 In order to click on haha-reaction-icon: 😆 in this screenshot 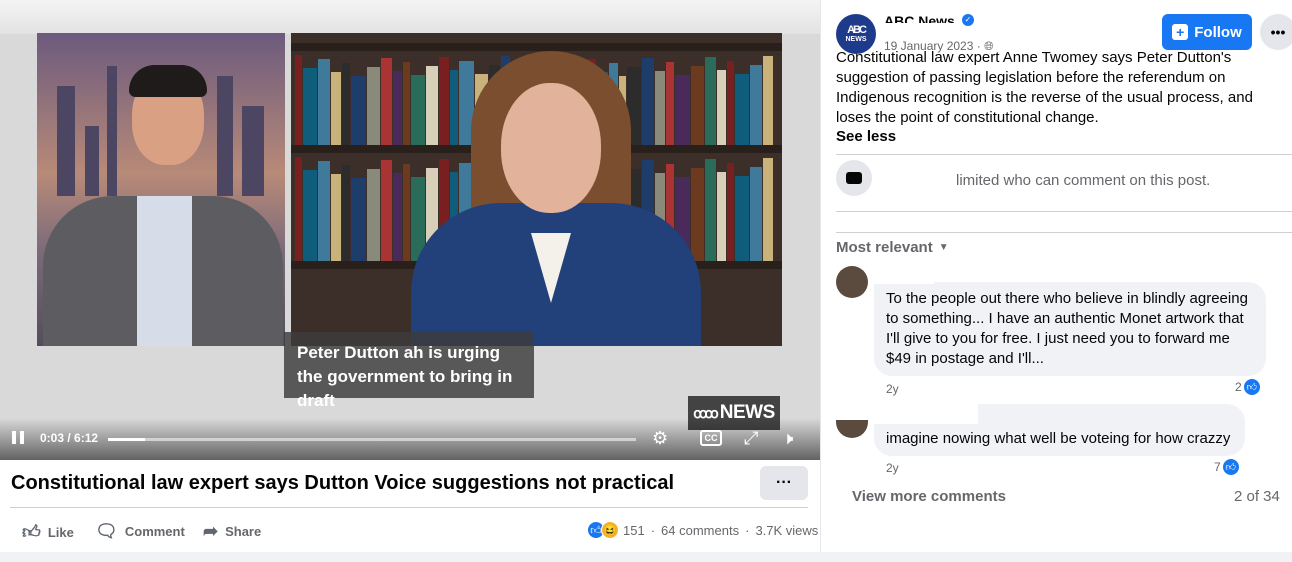, I will do `click(610, 530)`.